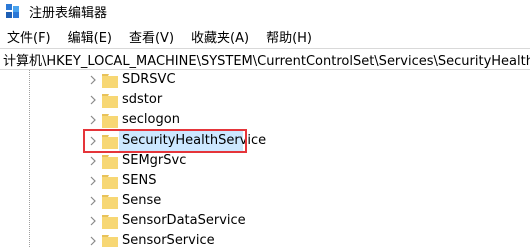 Image resolution: width=530 pixels, height=247 pixels. What do you see at coordinates (265, 161) in the screenshot?
I see `tree-node-semgrsvc: SEMgrSvc` at bounding box center [265, 161].